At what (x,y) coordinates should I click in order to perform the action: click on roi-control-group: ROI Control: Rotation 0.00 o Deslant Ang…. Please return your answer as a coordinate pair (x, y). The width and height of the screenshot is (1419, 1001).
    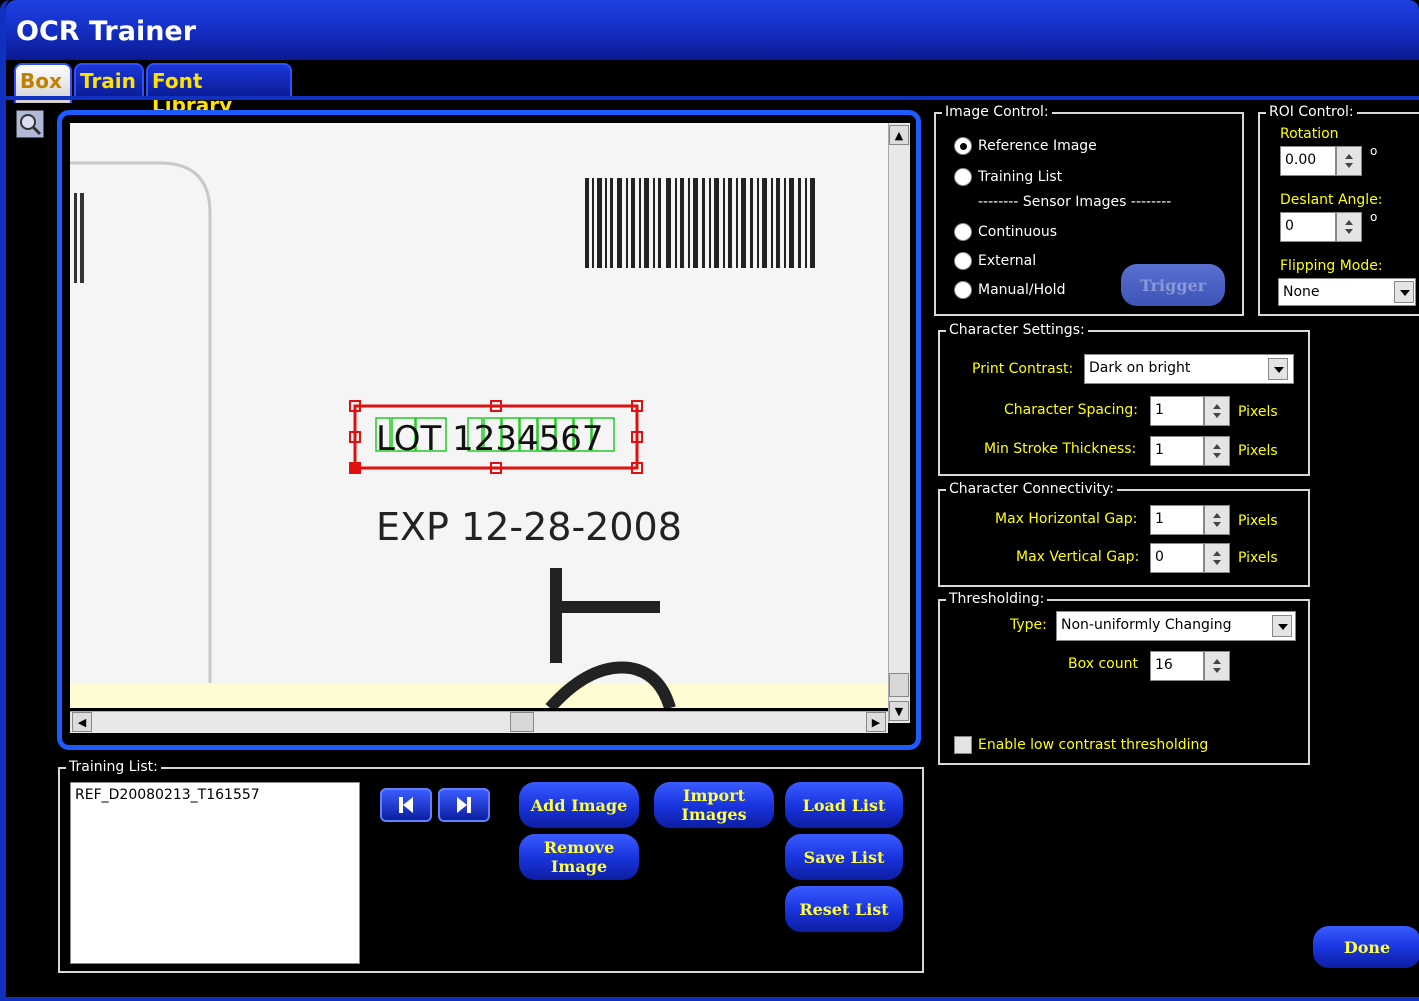
    Looking at the image, I should click on (1338, 210).